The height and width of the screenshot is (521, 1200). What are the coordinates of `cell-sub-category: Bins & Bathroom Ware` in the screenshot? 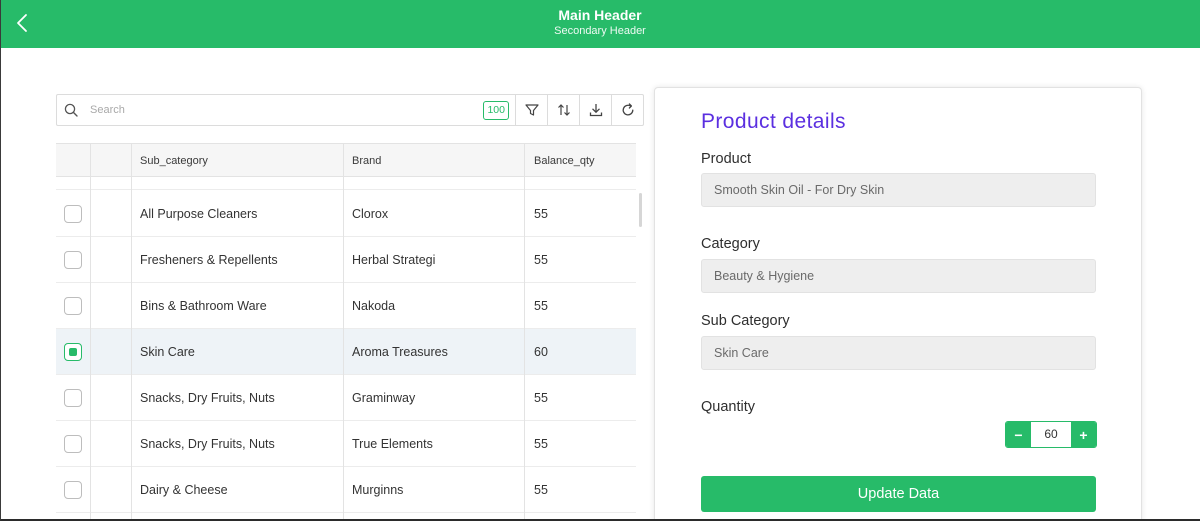 It's located at (203, 306).